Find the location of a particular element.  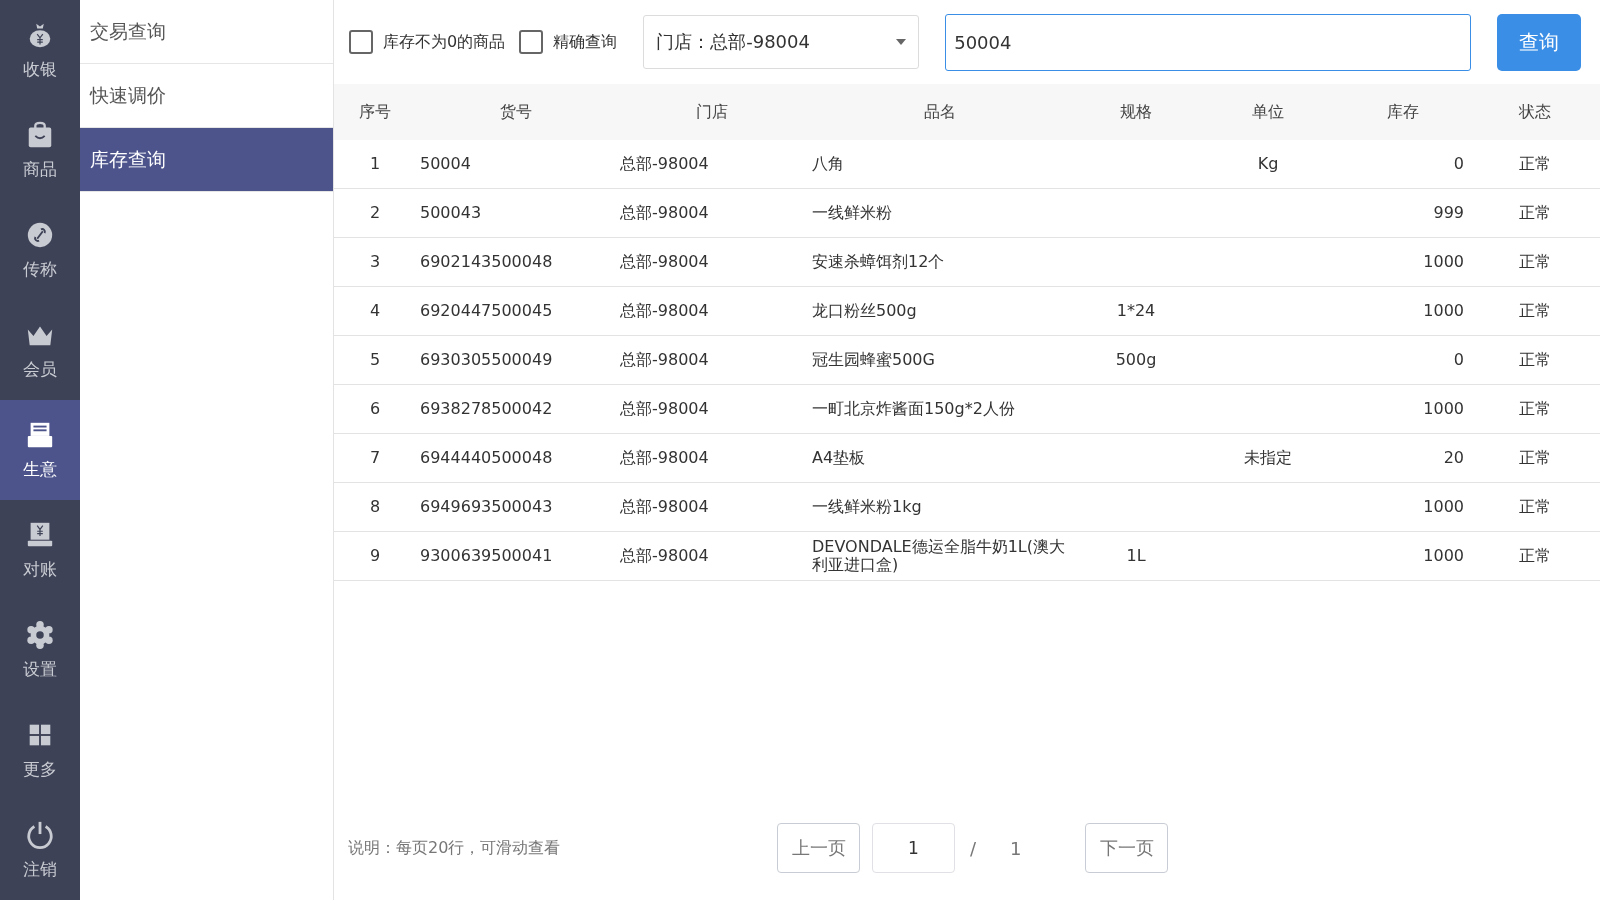

nav-item: 设置 is located at coordinates (40, 650).